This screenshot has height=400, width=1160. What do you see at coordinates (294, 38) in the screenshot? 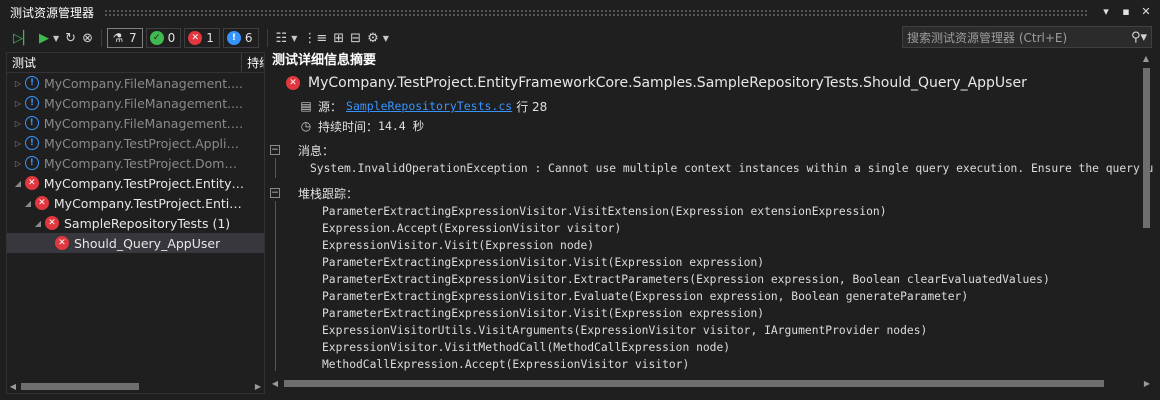
I see `playlist-dropdown-icon: ▼` at bounding box center [294, 38].